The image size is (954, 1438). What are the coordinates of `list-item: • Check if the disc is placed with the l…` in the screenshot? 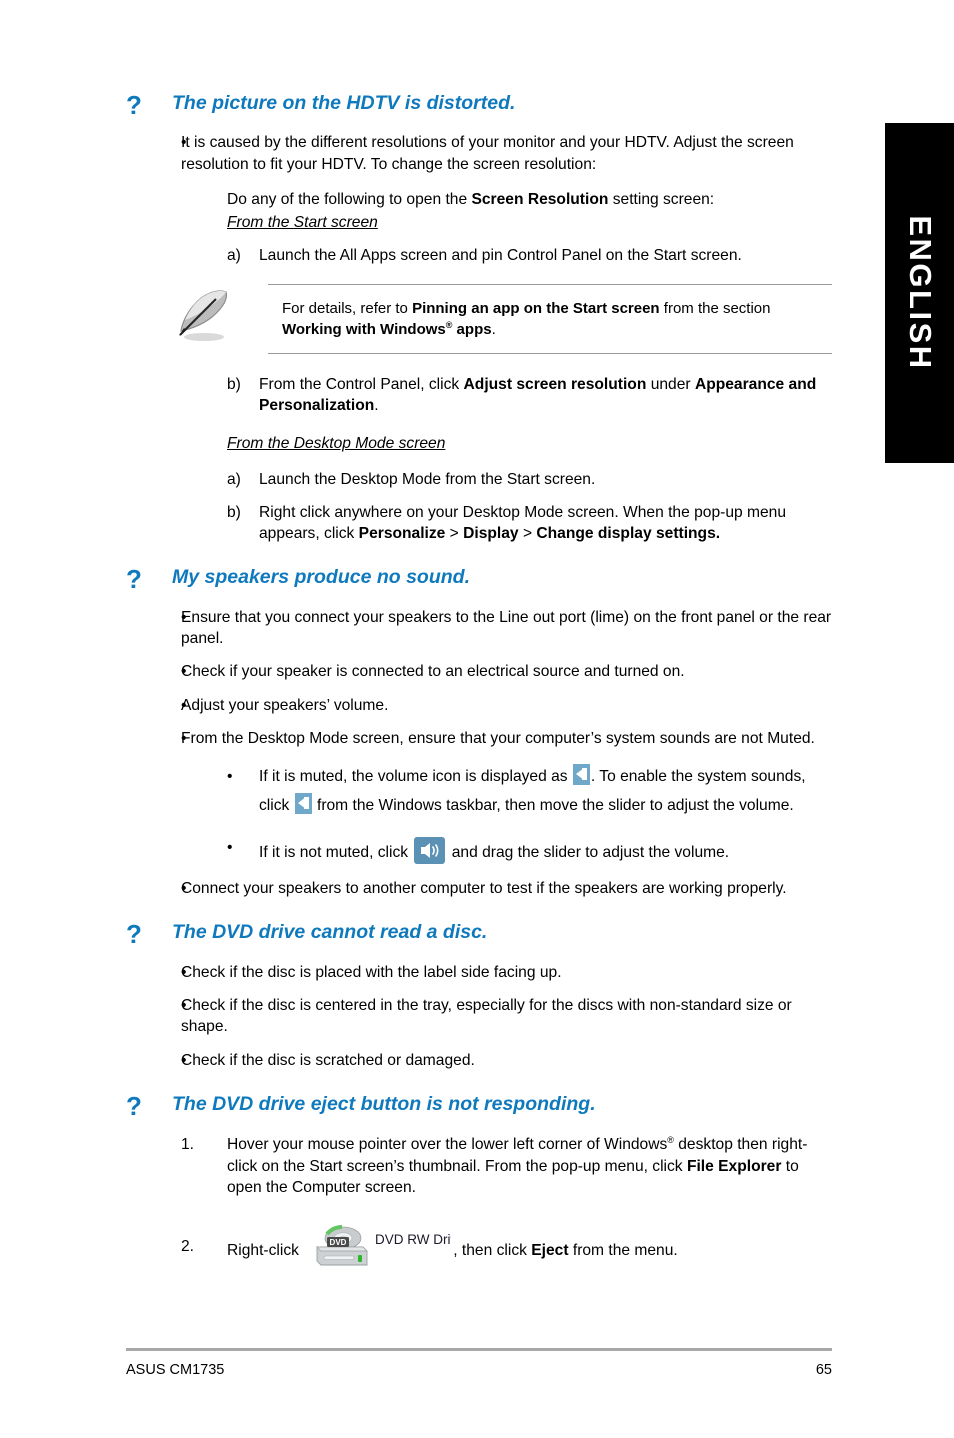 It's located at (479, 972).